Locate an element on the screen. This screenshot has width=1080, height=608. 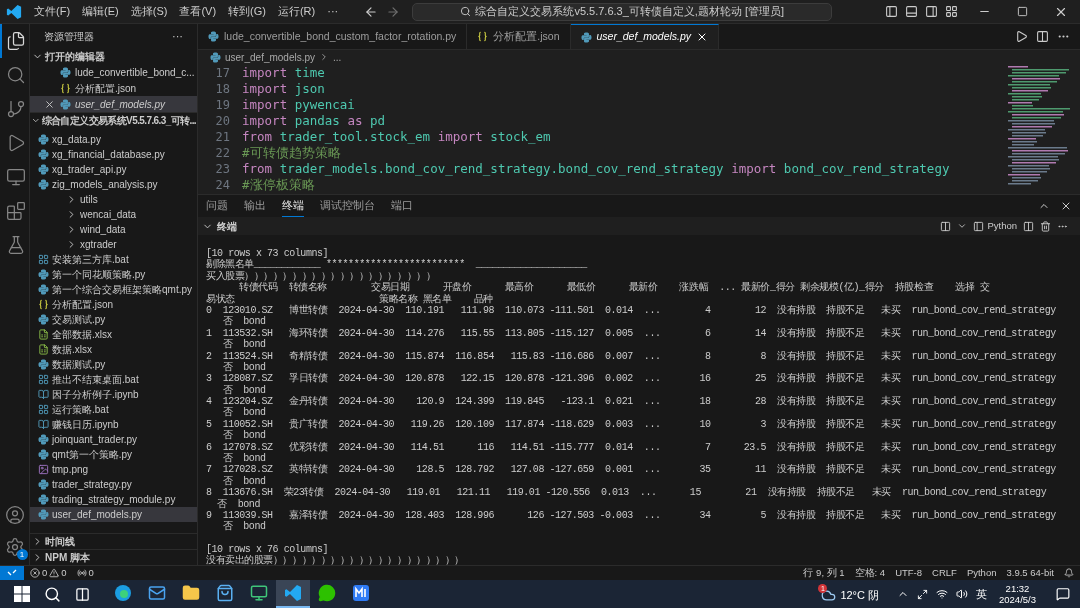
secondary-sidebar-icon is located at coordinates (931, 11).